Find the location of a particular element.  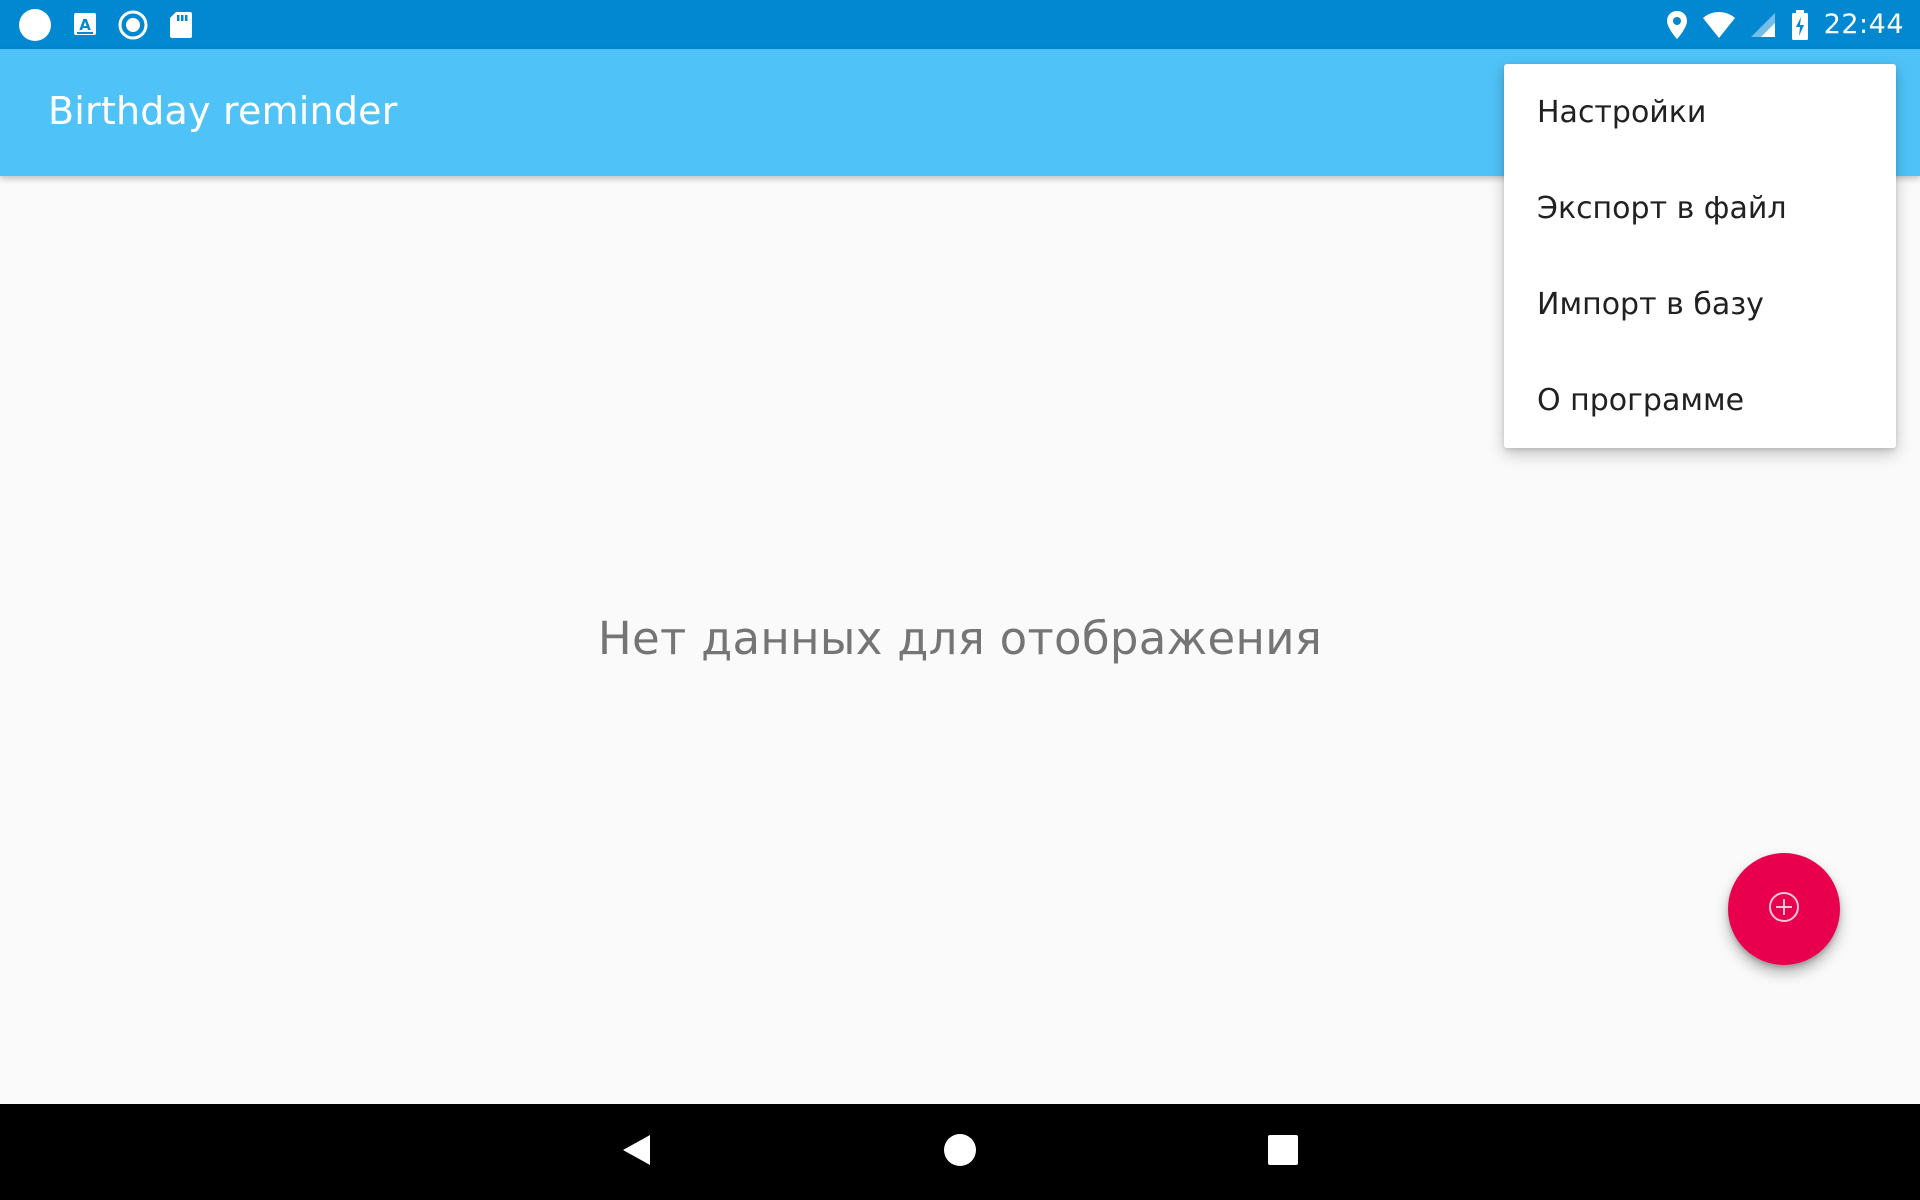

recents-button is located at coordinates (1283, 1152).